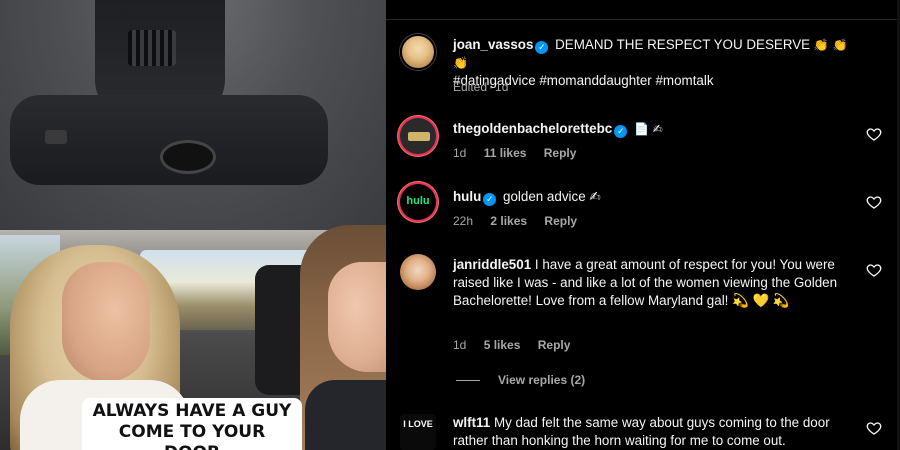 The width and height of the screenshot is (900, 450). I want to click on likes-count: 5 likes, so click(502, 345).